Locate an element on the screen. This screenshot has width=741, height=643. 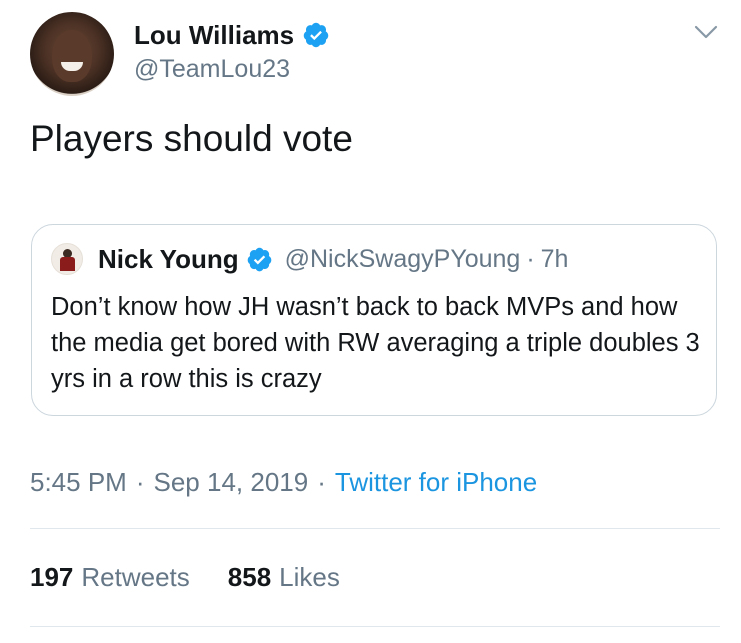
likes-count: 858 is located at coordinates (249, 576).